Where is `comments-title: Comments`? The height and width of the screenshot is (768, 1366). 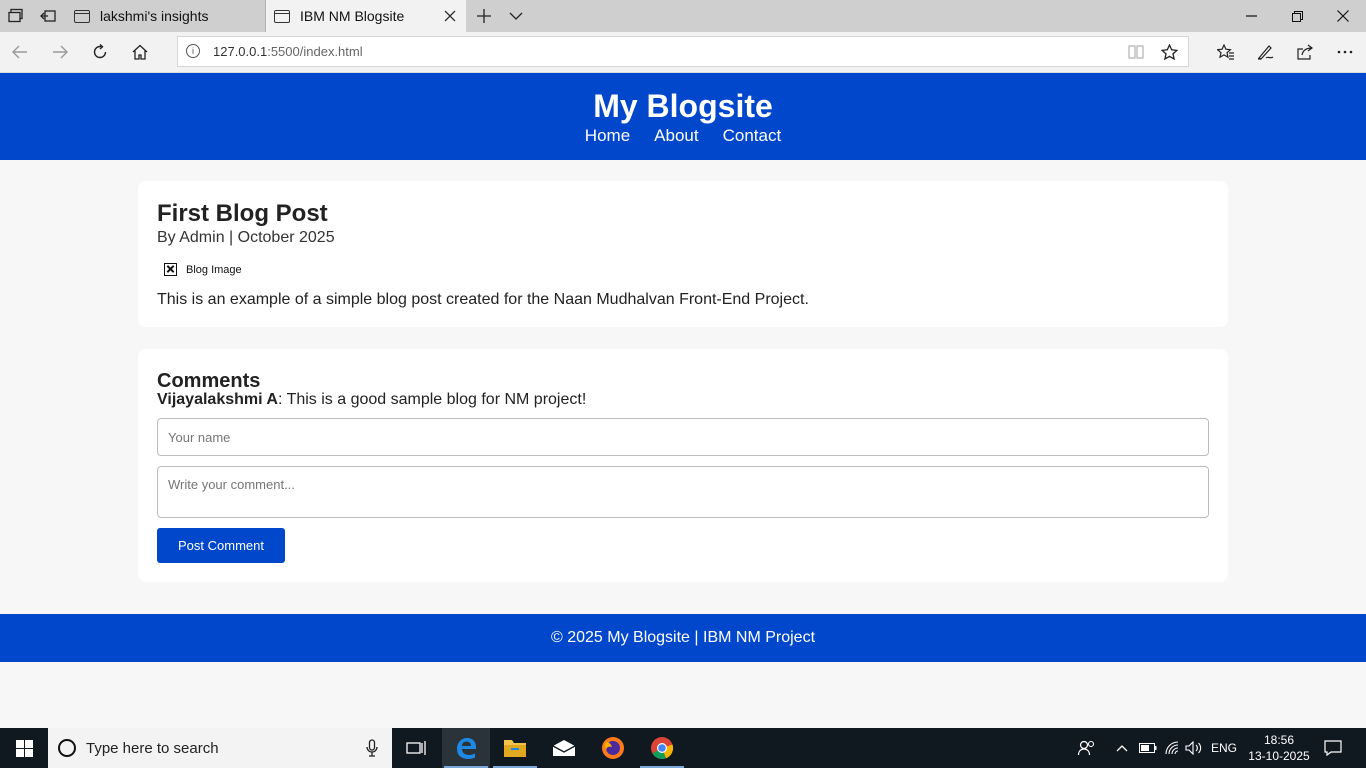 comments-title: Comments is located at coordinates (209, 381).